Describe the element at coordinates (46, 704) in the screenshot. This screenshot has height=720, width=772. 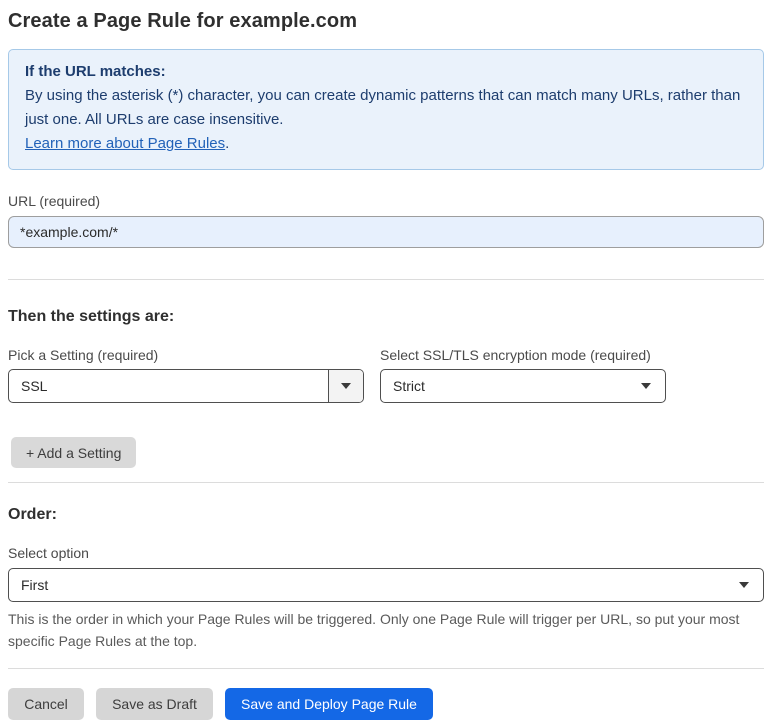
I see `cancel-button: Cancel` at that location.